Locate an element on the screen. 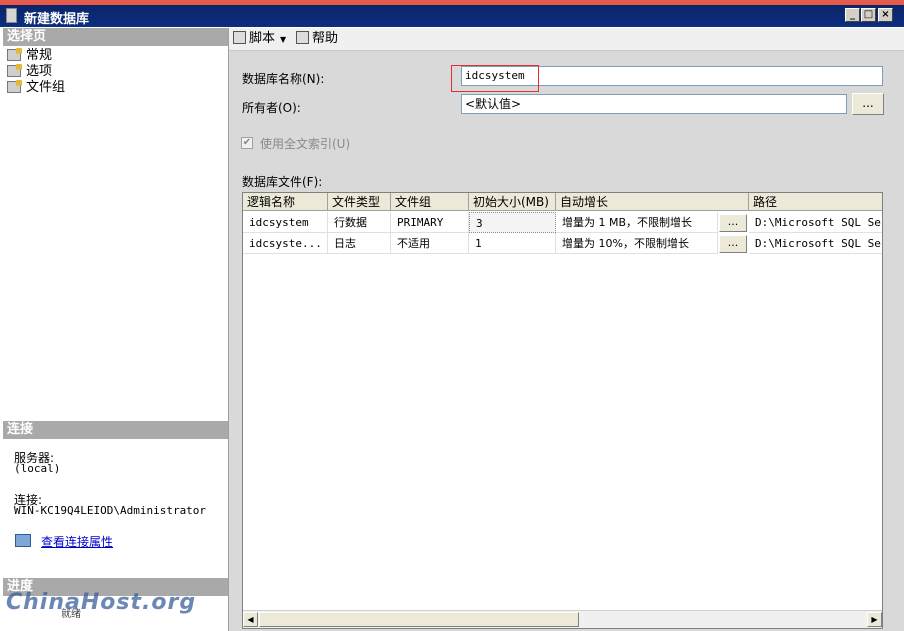 The width and height of the screenshot is (904, 631). toolbar: 脚本 ▼ 帮助 is located at coordinates (566, 39).